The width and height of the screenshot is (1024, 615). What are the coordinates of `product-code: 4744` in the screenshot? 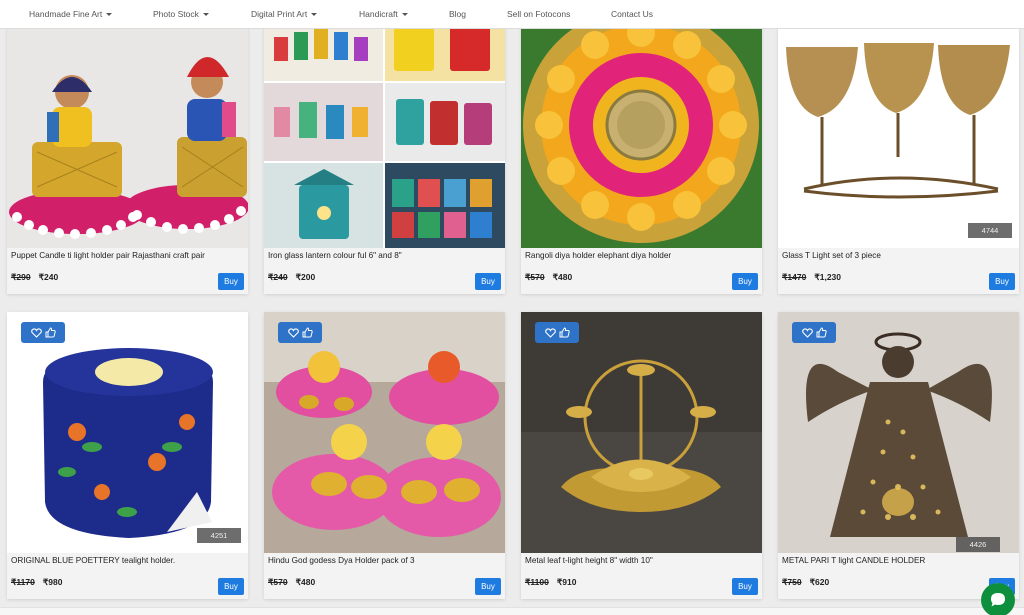 It's located at (990, 230).